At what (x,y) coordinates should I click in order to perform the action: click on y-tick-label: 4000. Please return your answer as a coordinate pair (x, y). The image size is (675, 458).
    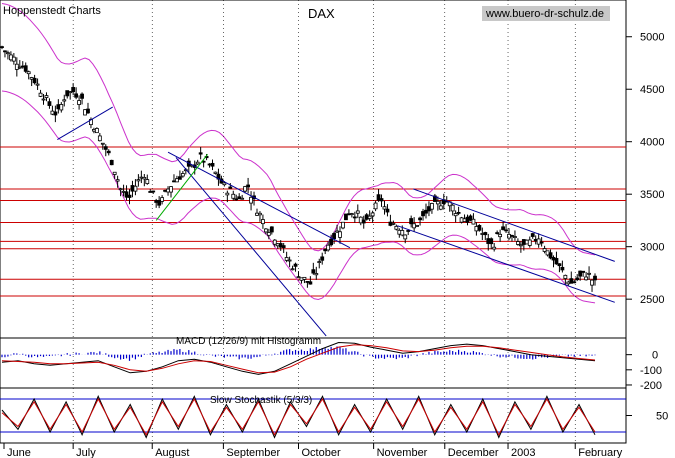
    Looking at the image, I should click on (652, 143).